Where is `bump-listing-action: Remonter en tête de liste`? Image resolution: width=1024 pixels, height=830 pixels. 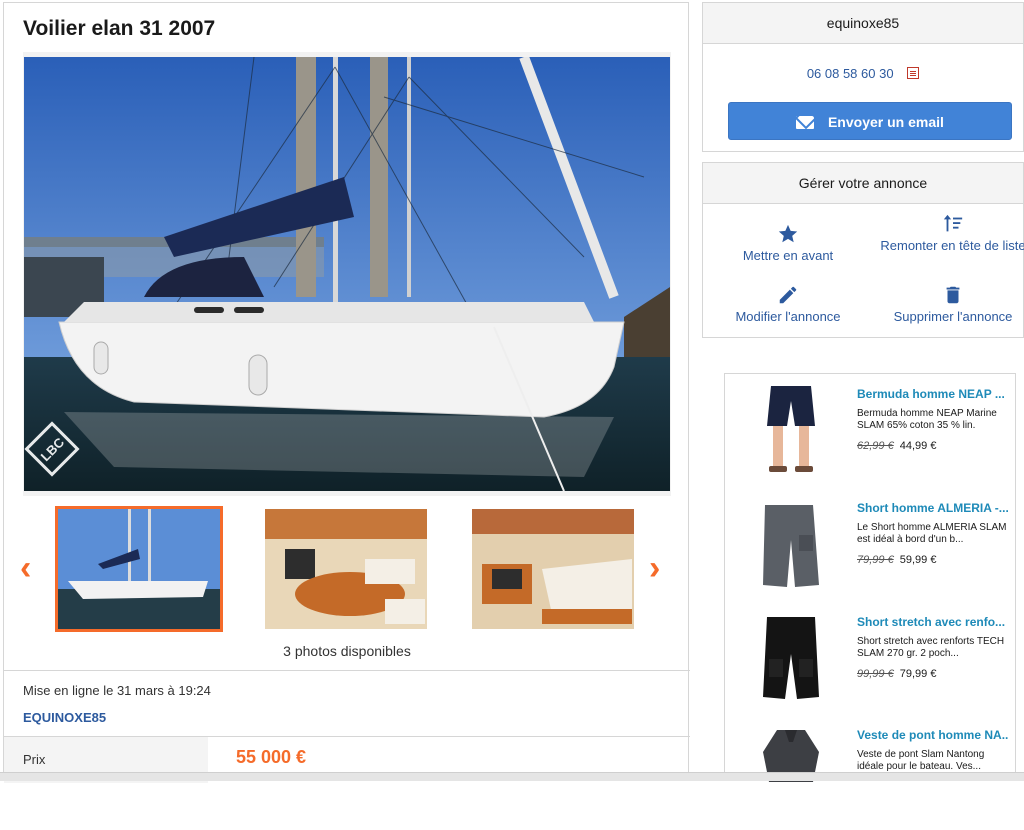 bump-listing-action: Remonter en tête de liste is located at coordinates (951, 234).